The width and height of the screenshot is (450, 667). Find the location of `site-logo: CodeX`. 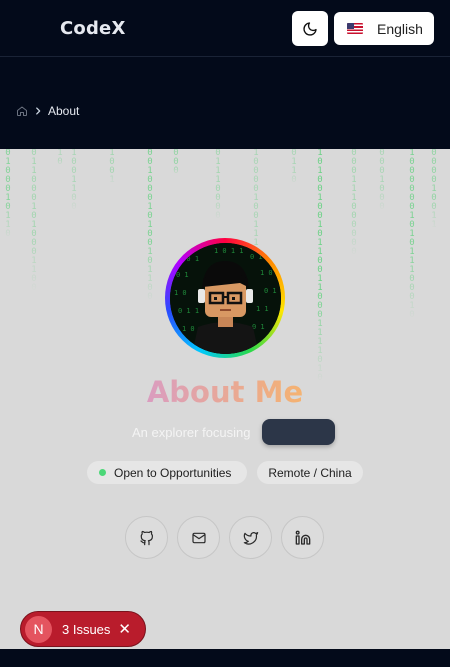

site-logo: CodeX is located at coordinates (93, 28).